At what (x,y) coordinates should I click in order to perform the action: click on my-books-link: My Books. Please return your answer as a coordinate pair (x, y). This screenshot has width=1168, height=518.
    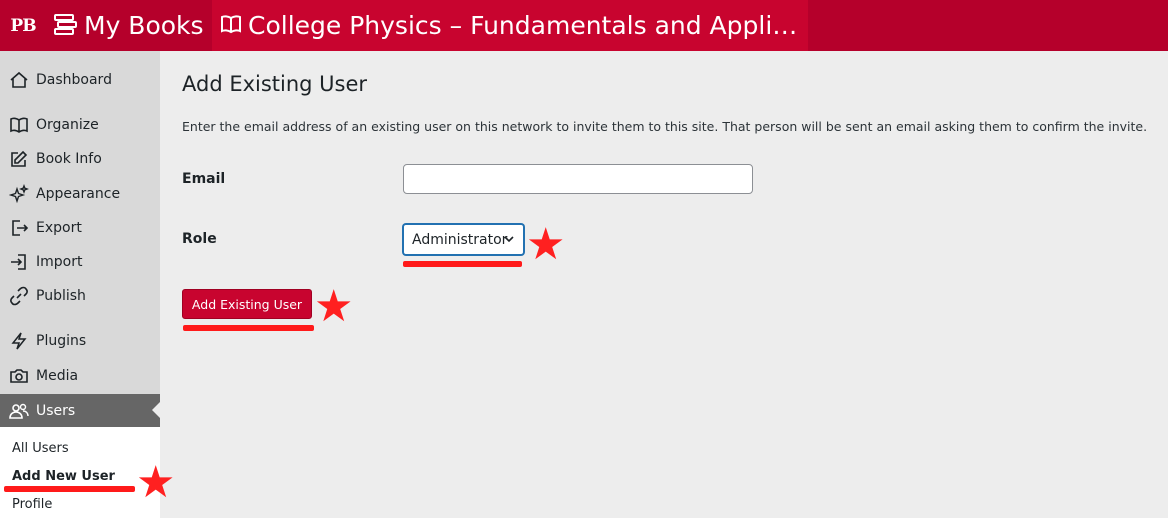
    Looking at the image, I should click on (129, 25).